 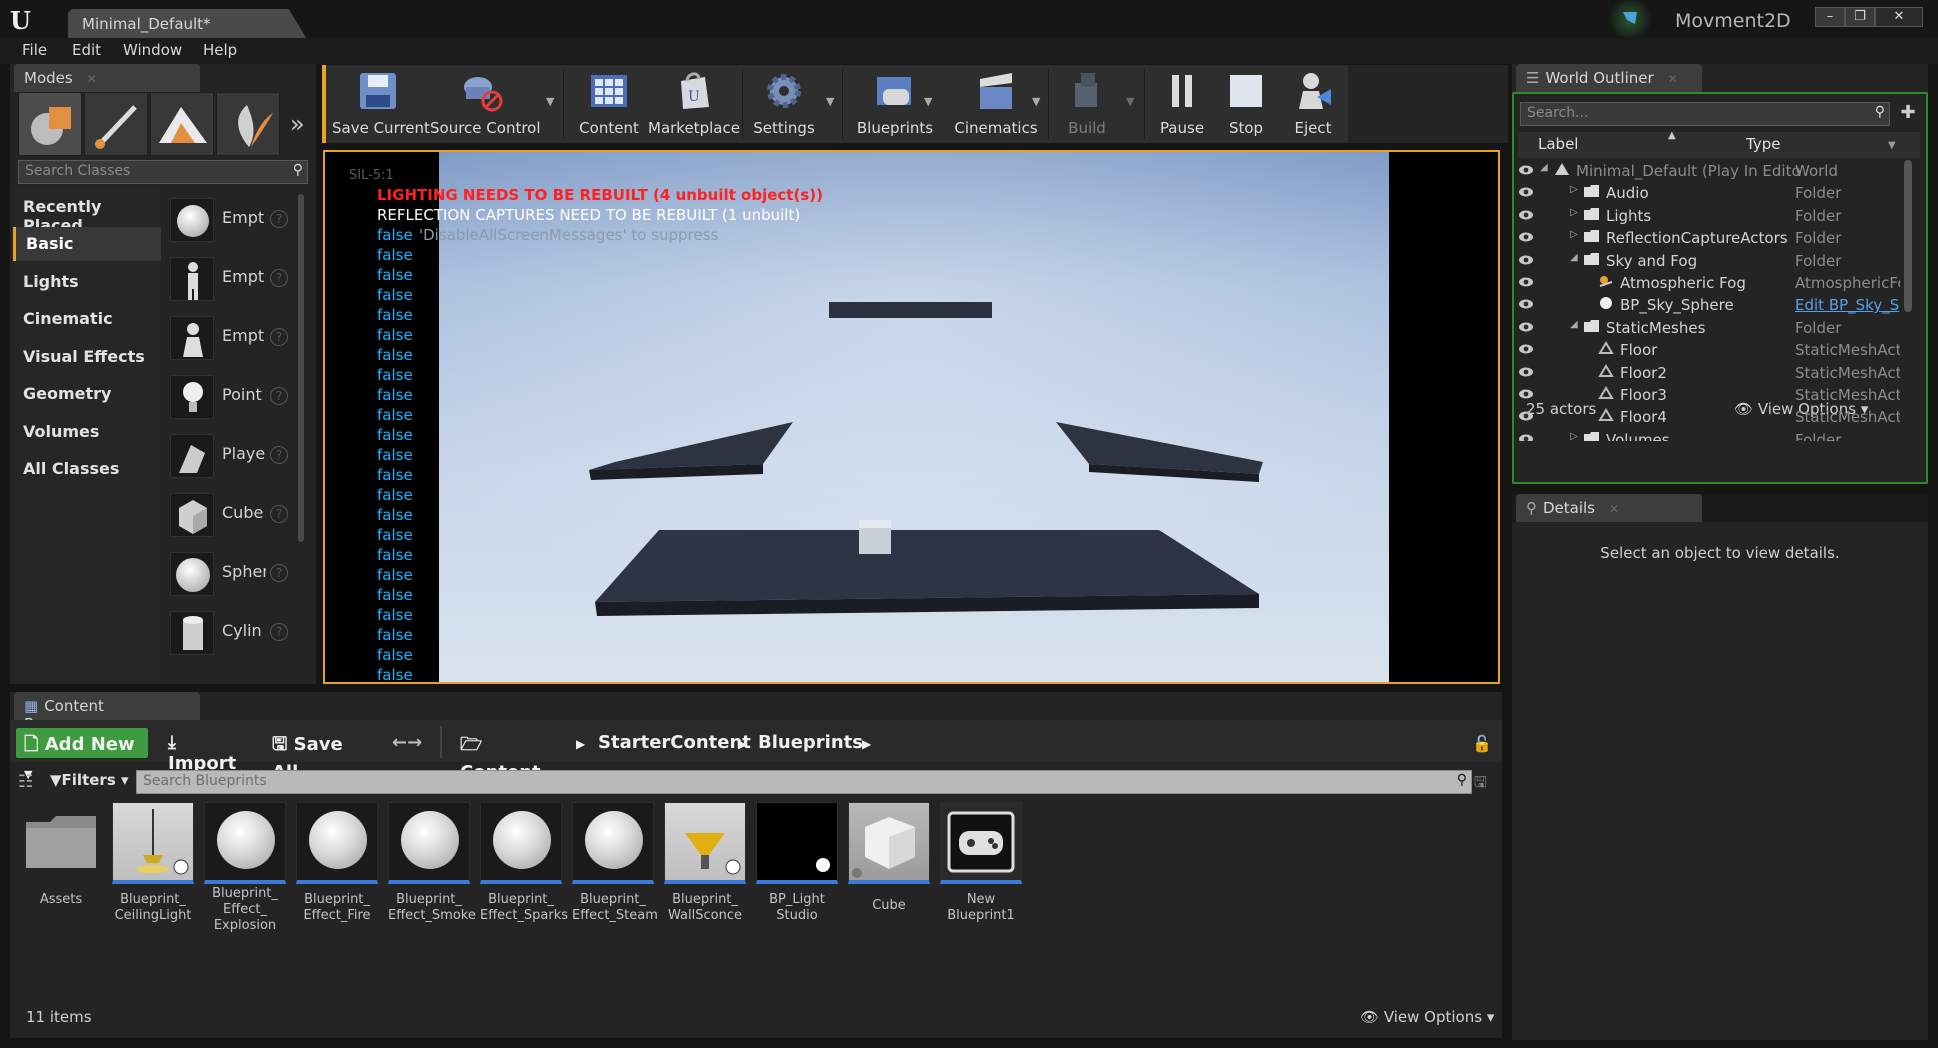 I want to click on landscape-mode-button, so click(x=182, y=124).